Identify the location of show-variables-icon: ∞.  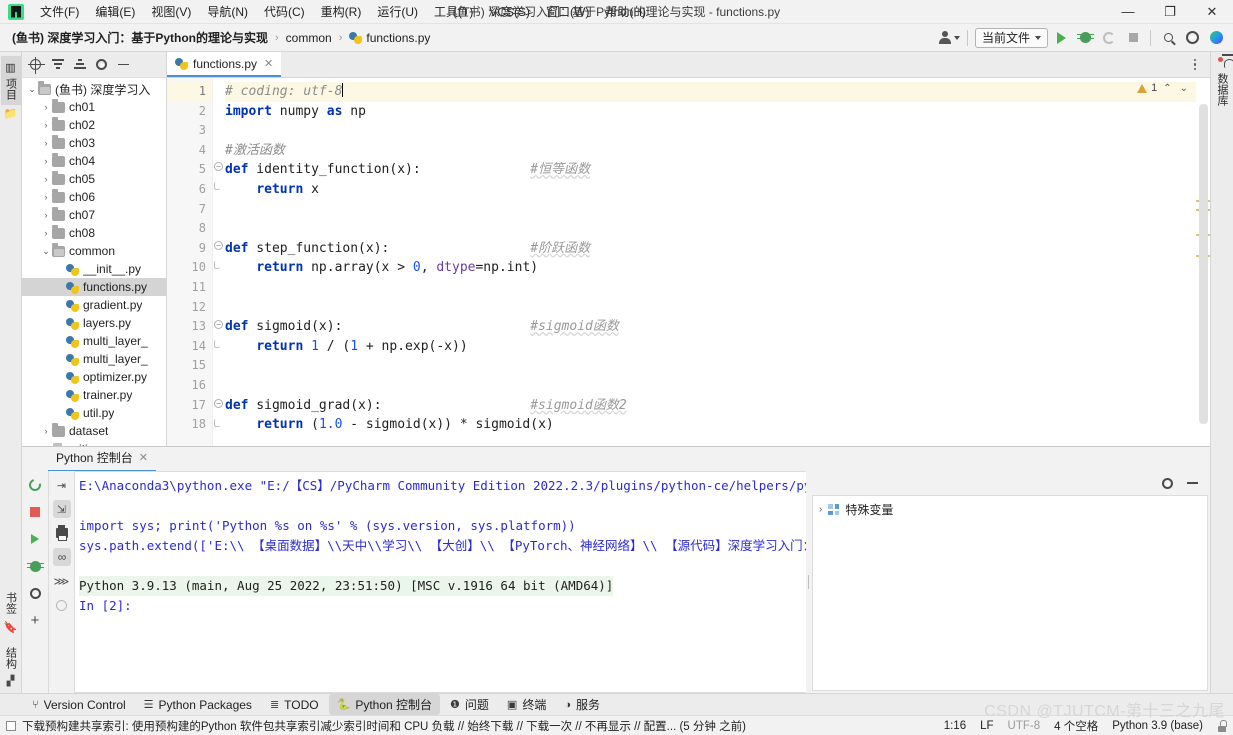
(61, 557).